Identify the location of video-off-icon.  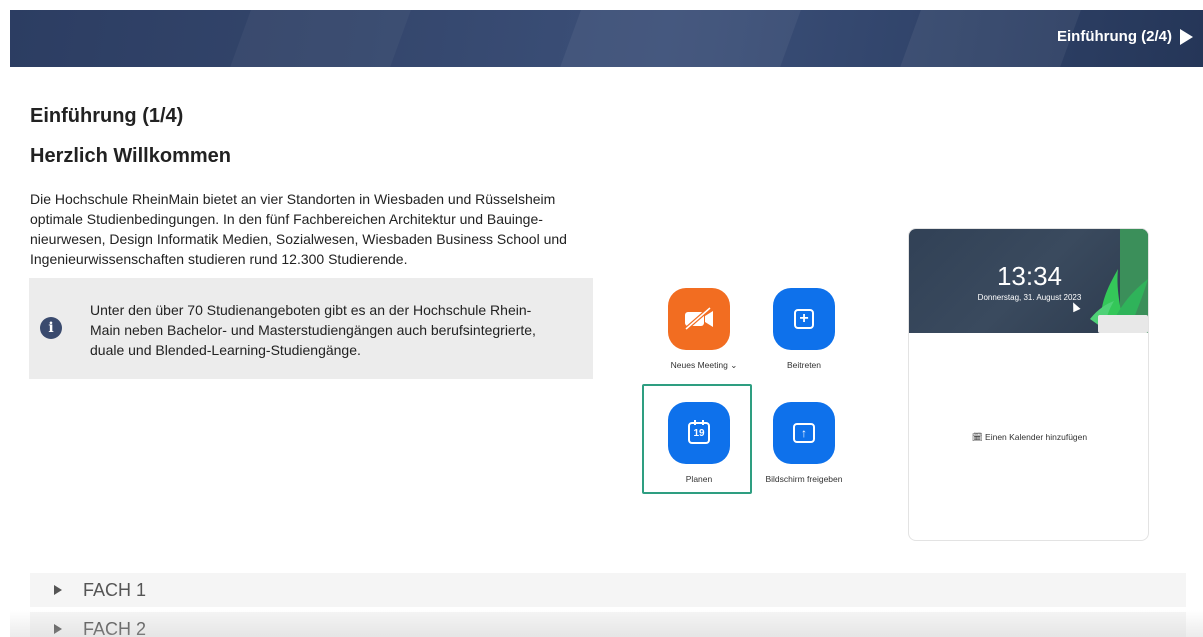
(698, 318).